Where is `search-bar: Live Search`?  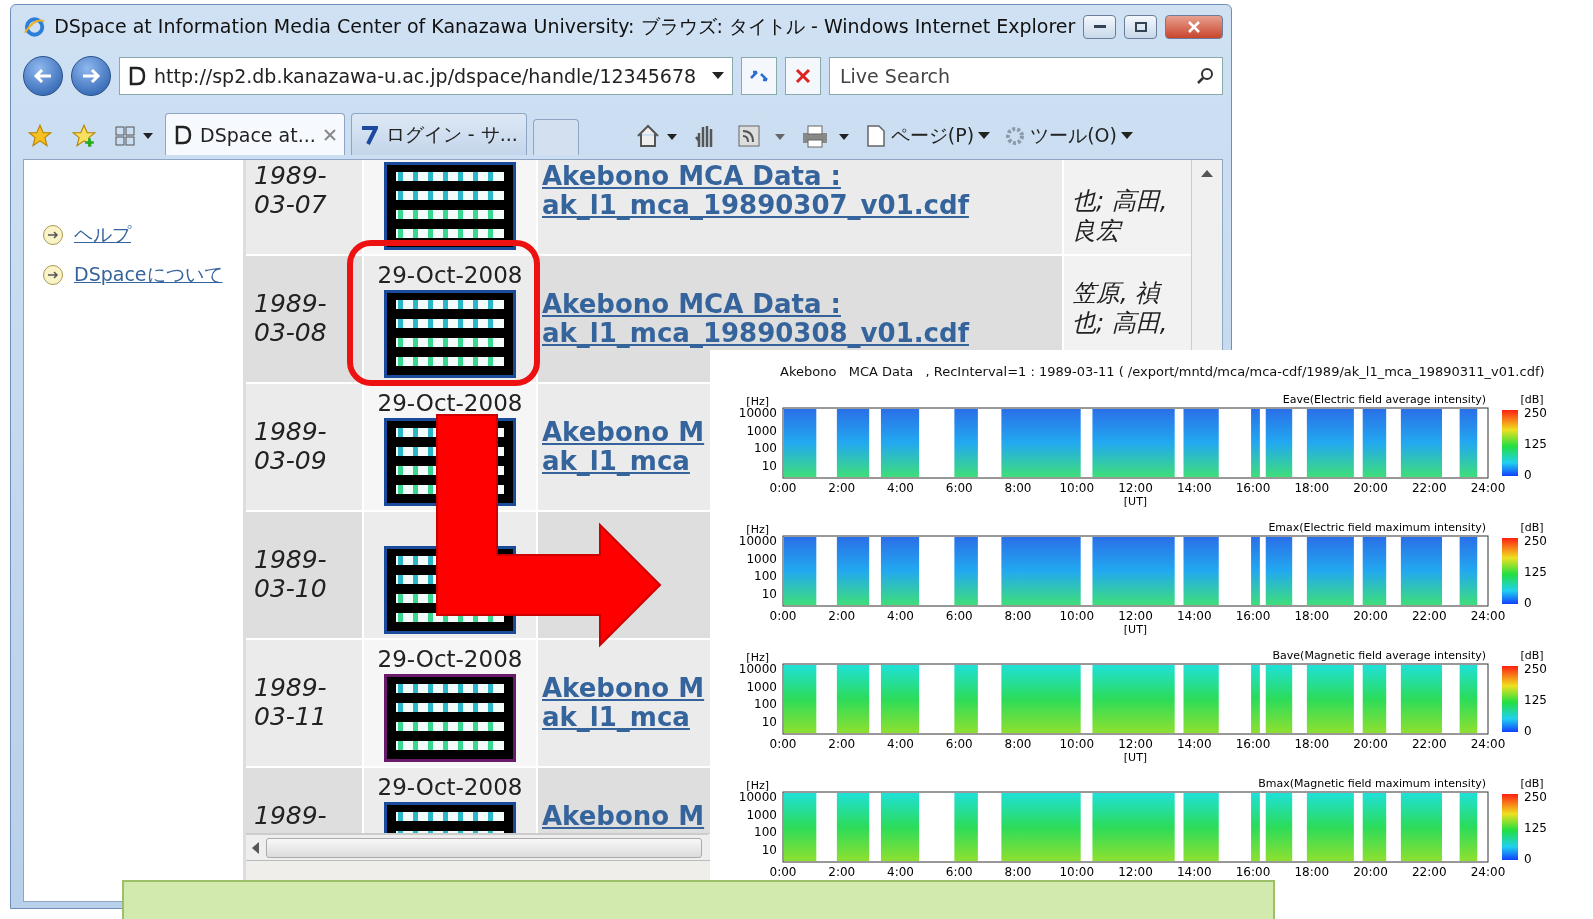 search-bar: Live Search is located at coordinates (1026, 76).